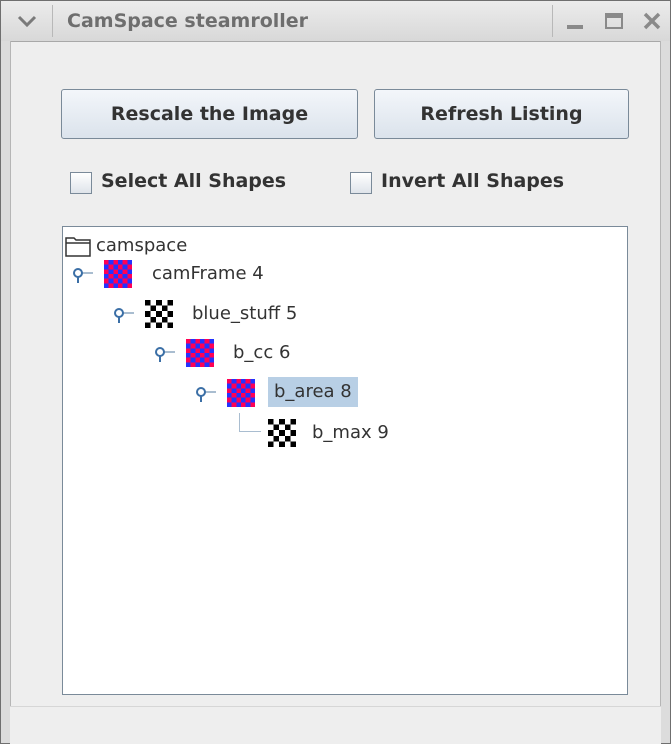 The height and width of the screenshot is (744, 671). Describe the element at coordinates (614, 21) in the screenshot. I see `maximize-icon` at that location.